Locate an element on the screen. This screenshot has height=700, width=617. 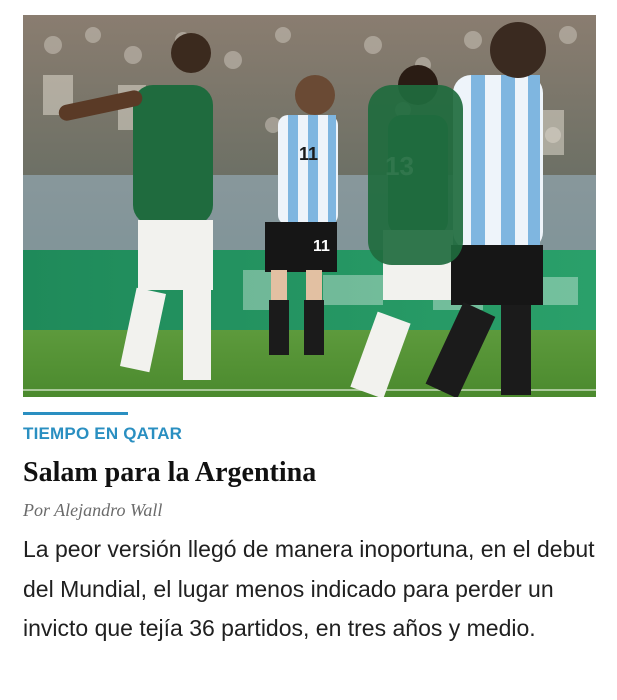
section-divider is located at coordinates (75, 413).